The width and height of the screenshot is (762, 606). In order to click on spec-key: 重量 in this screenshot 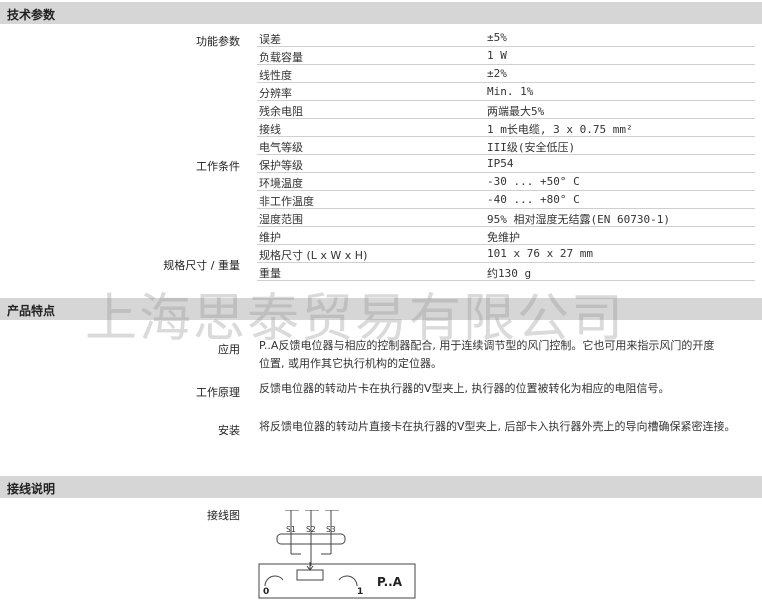, I will do `click(270, 273)`.